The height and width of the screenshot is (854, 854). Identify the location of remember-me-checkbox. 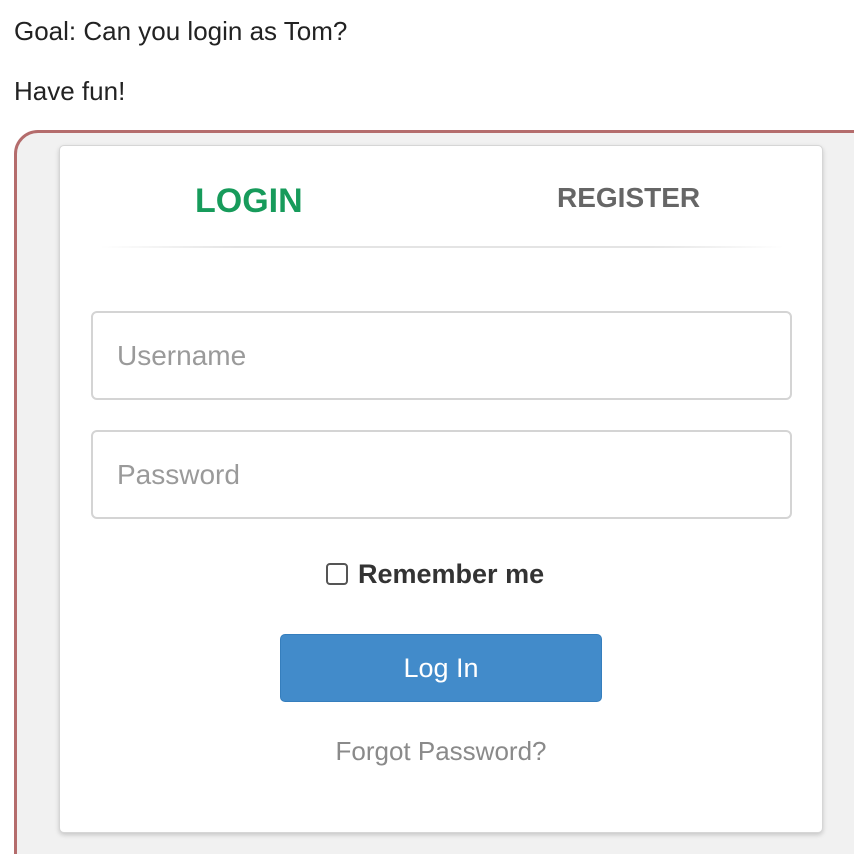
(337, 574).